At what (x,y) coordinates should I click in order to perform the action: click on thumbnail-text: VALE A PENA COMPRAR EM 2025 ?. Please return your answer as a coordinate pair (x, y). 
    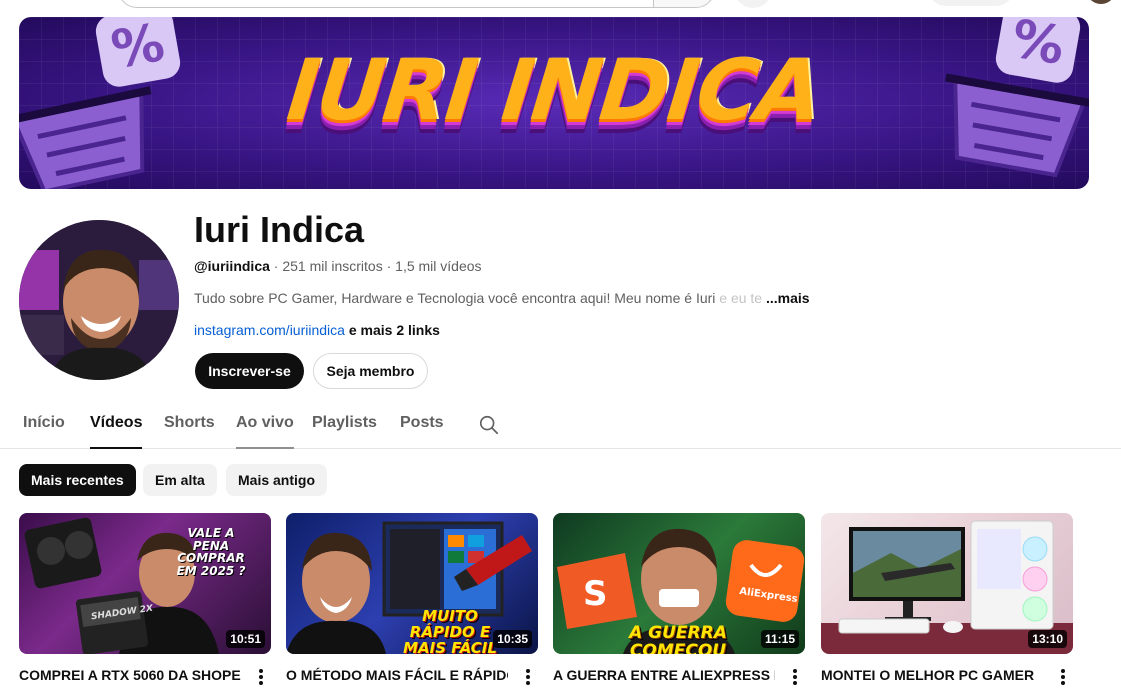
    Looking at the image, I should click on (211, 552).